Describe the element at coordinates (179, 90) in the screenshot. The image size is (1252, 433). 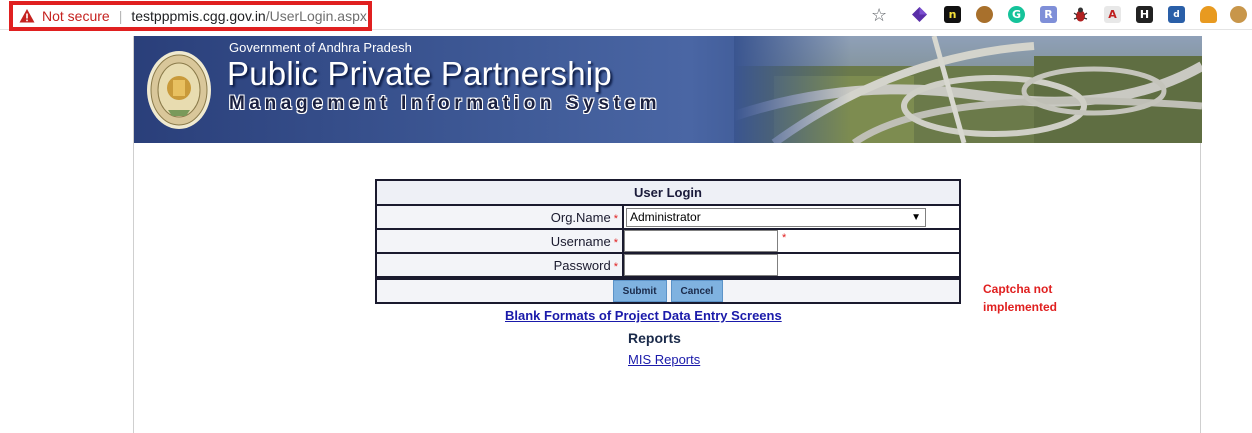
I see `emblem-logo` at that location.